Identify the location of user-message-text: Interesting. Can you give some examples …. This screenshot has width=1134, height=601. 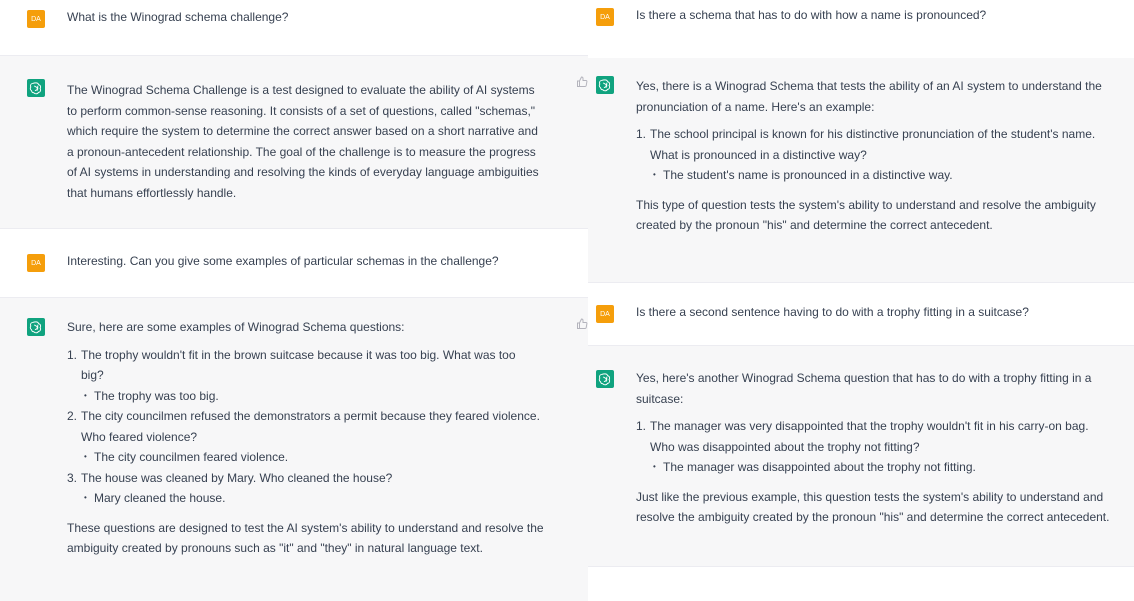
(283, 261).